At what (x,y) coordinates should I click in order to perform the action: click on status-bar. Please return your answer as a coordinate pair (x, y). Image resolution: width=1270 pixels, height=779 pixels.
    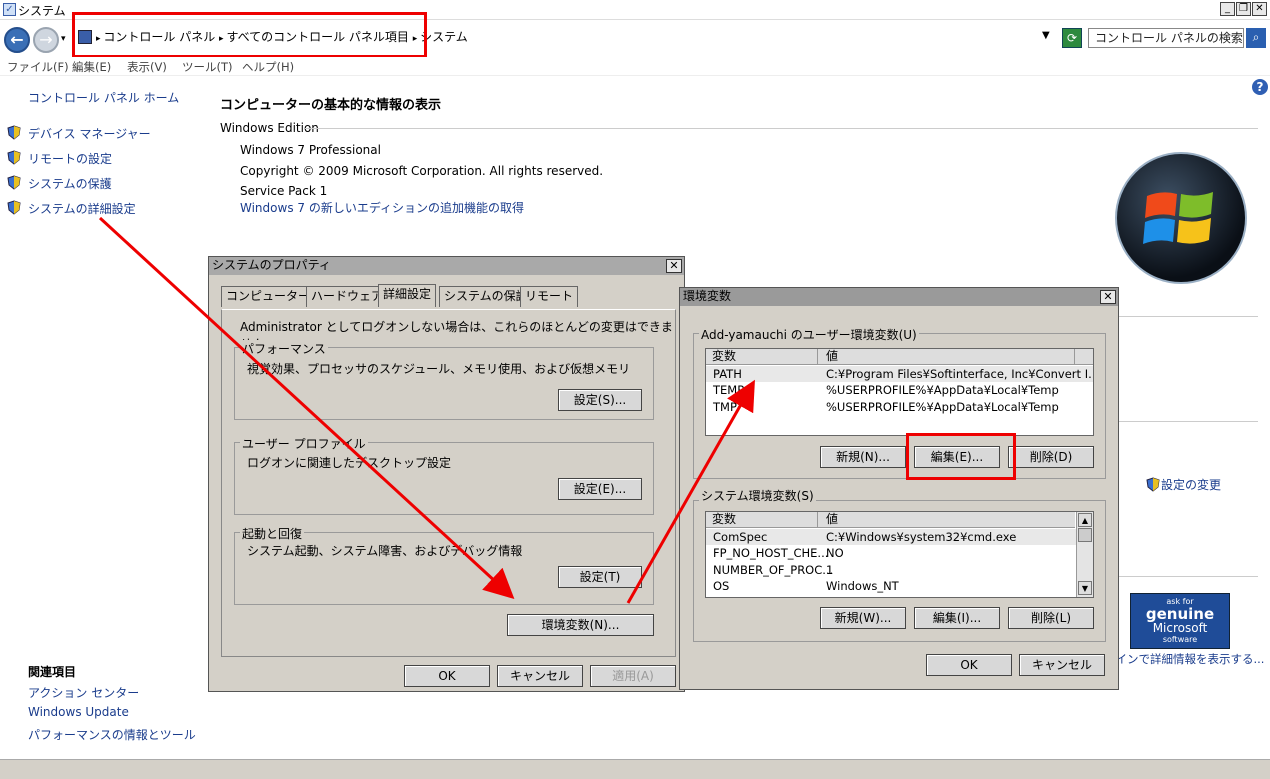
    Looking at the image, I should click on (635, 769).